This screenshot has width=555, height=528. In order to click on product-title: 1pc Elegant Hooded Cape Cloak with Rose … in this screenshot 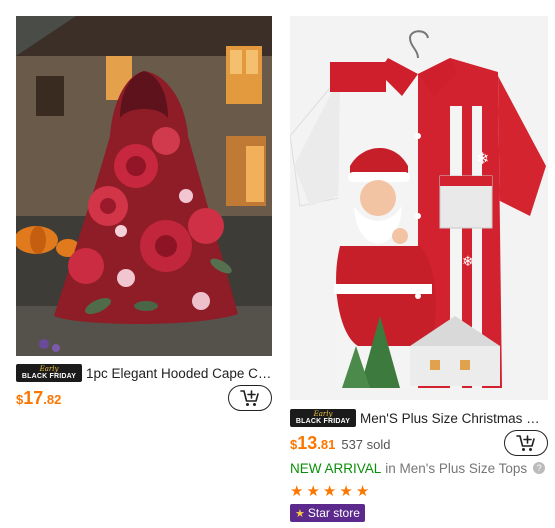, I will do `click(179, 373)`.